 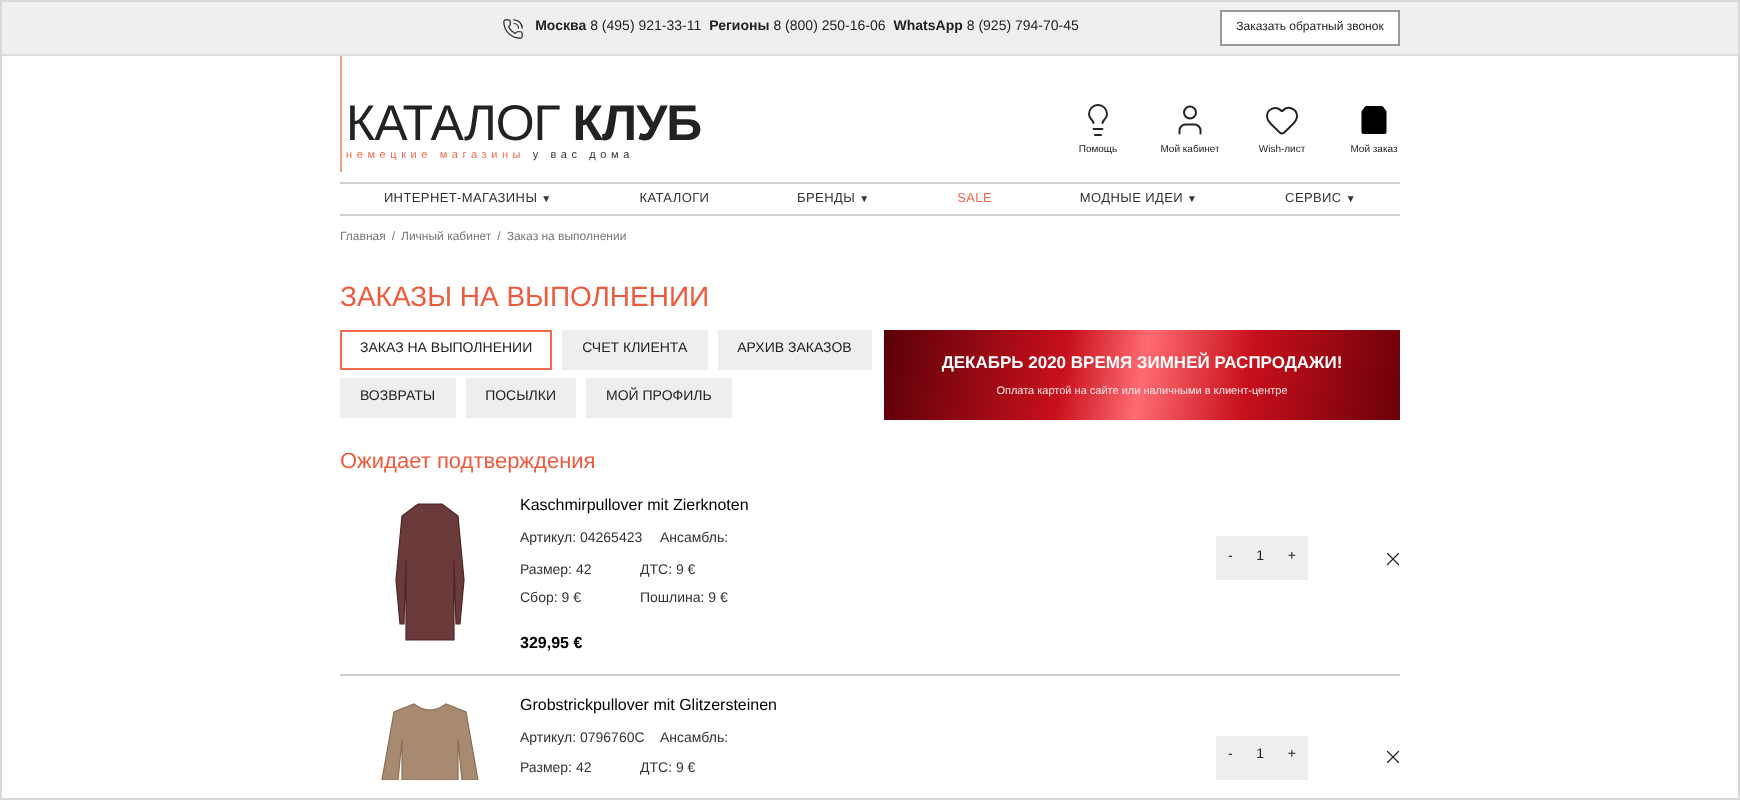 What do you see at coordinates (430, 739) in the screenshot?
I see `sweater-drawing` at bounding box center [430, 739].